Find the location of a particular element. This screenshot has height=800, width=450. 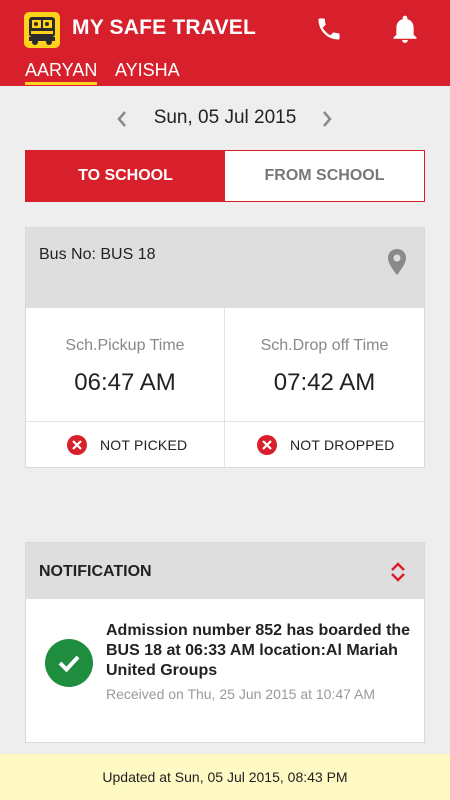

dropoff-time-label: Sch.Drop off Time is located at coordinates (324, 345).